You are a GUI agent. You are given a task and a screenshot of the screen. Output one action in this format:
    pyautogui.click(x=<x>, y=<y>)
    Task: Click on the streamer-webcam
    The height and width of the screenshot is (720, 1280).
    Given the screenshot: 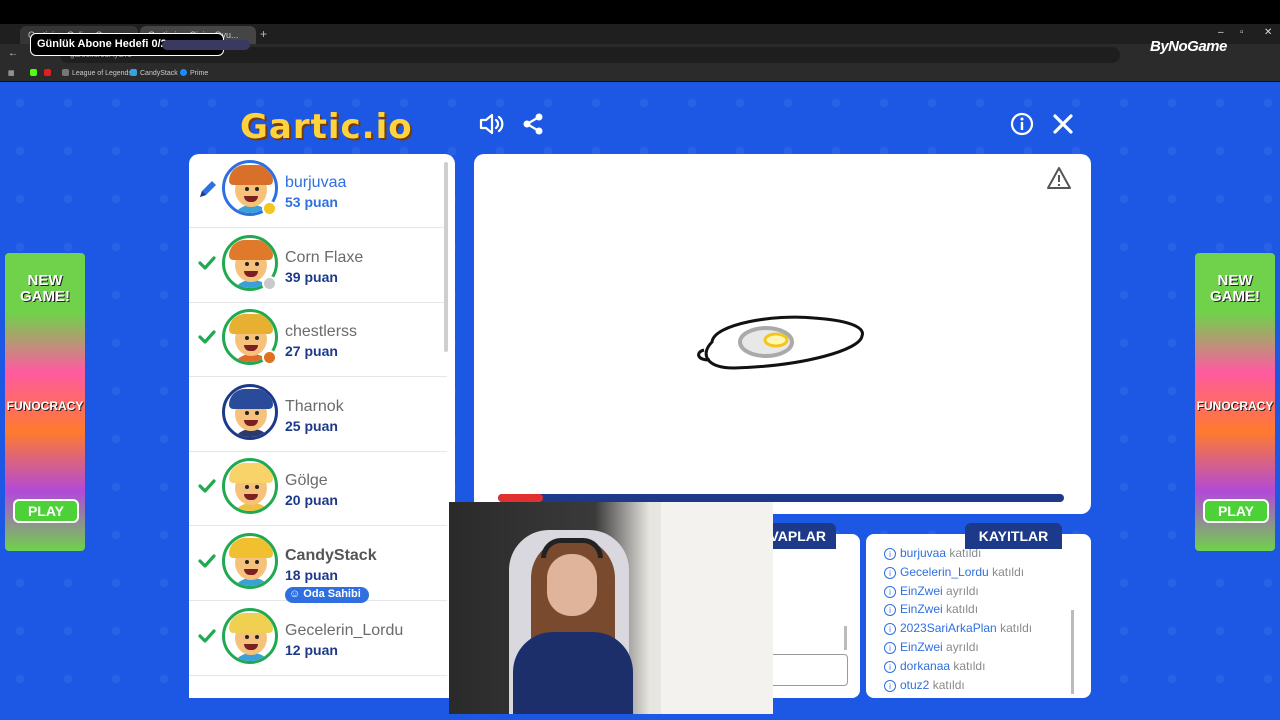 What is the action you would take?
    pyautogui.click(x=611, y=608)
    